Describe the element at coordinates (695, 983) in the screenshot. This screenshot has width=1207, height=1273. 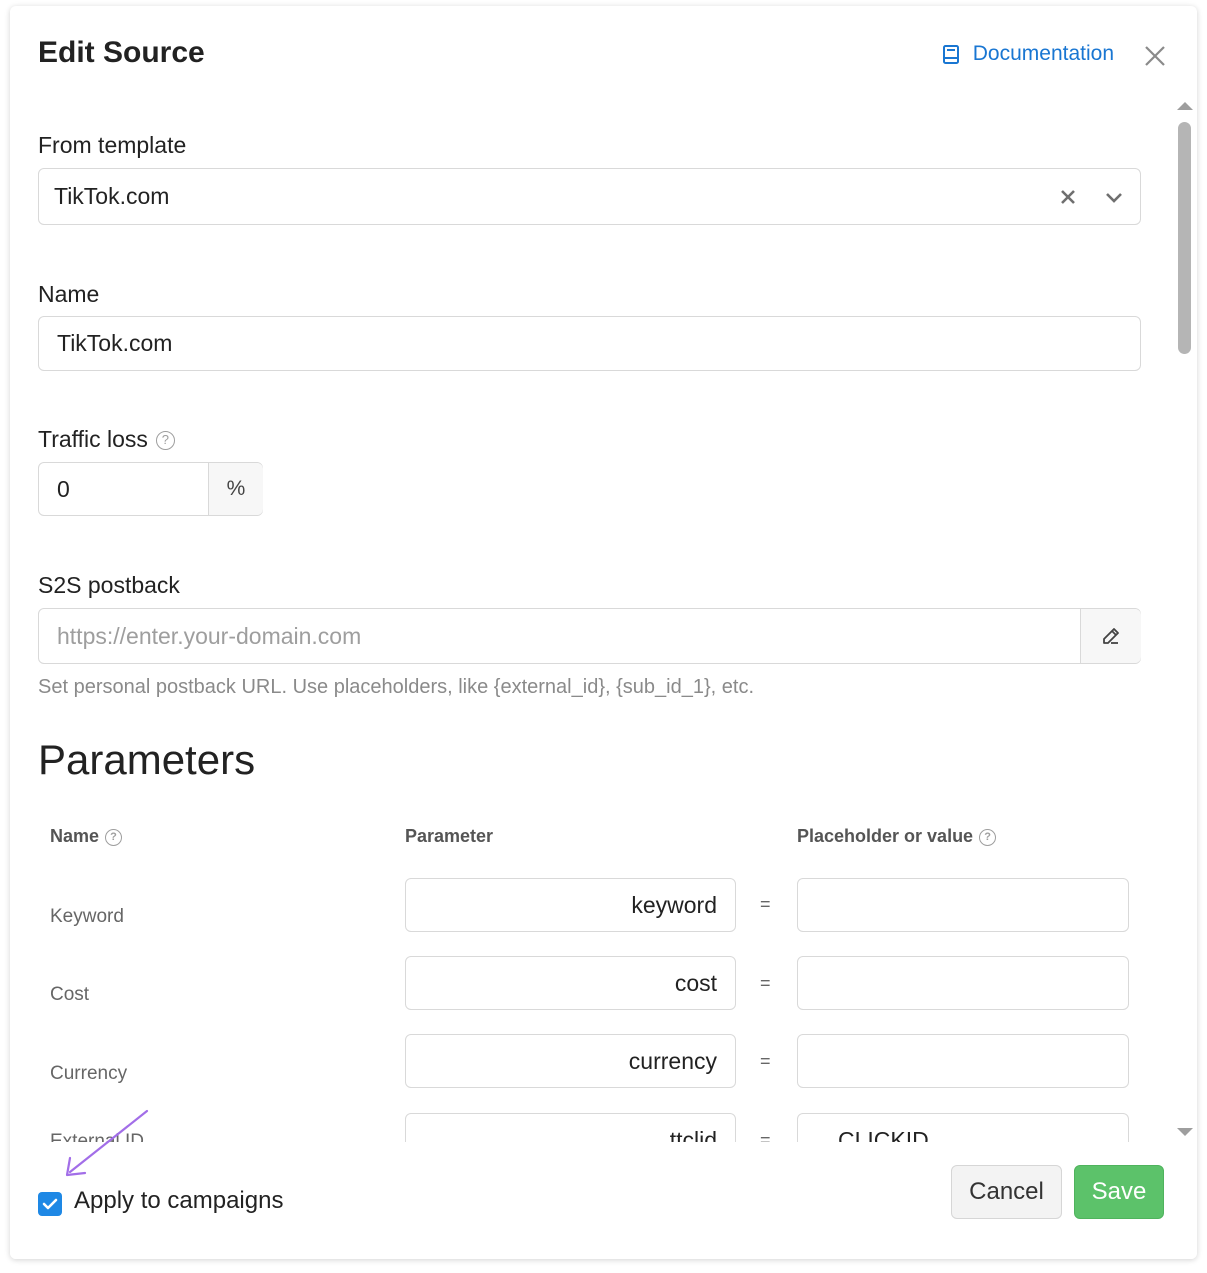
I see `parameter-value: cost` at that location.